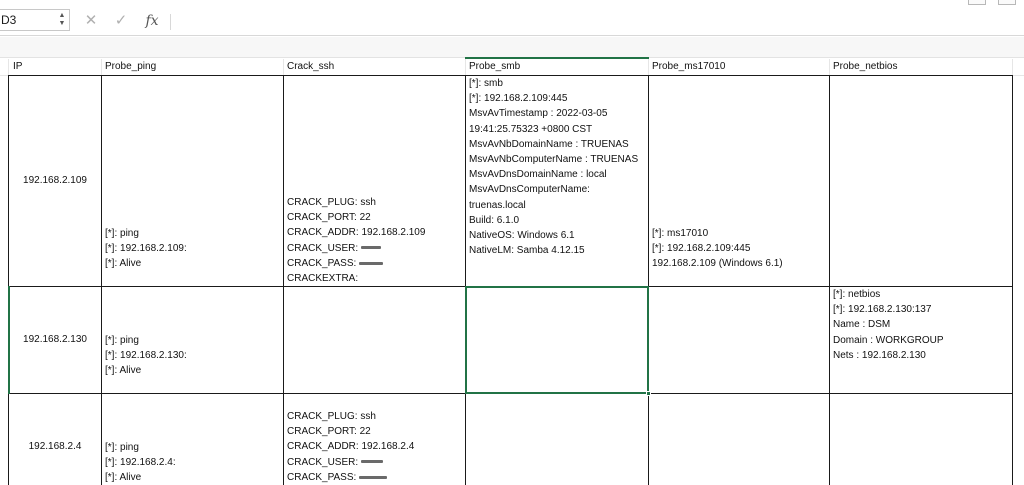 This screenshot has height=485, width=1024. I want to click on ip-value: 192.168.2.130, so click(55, 340).